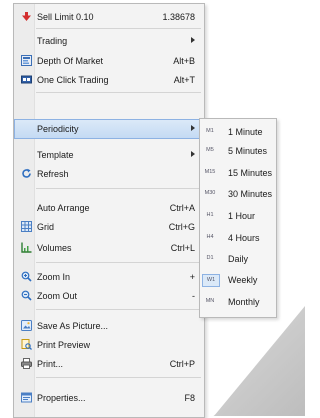  What do you see at coordinates (109, 277) in the screenshot?
I see `menu-item-zoom-in: Zoom In +` at bounding box center [109, 277].